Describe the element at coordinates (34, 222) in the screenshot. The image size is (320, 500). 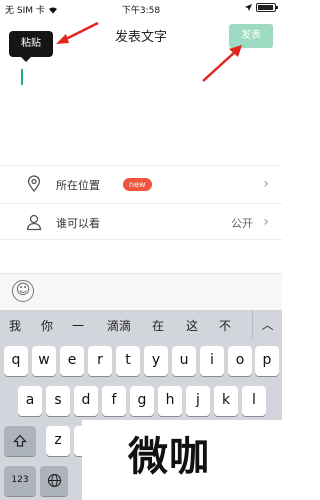
I see `person-icon` at that location.